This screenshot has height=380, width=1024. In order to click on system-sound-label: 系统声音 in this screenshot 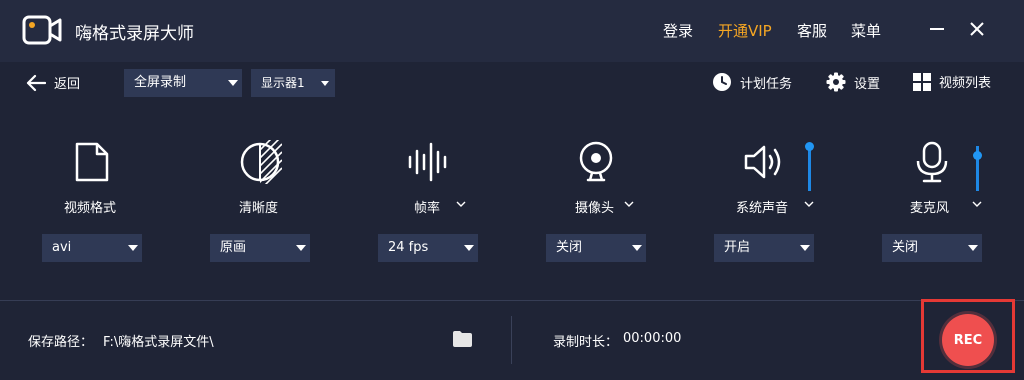, I will do `click(762, 208)`.